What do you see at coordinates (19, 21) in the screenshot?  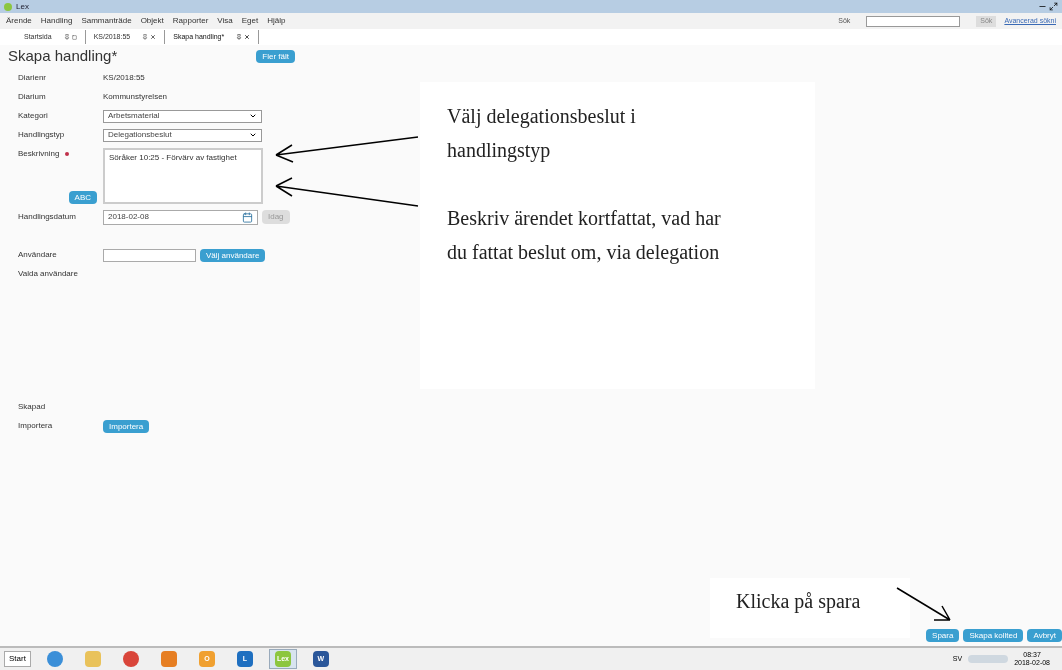 I see `menu-item: Ärende` at bounding box center [19, 21].